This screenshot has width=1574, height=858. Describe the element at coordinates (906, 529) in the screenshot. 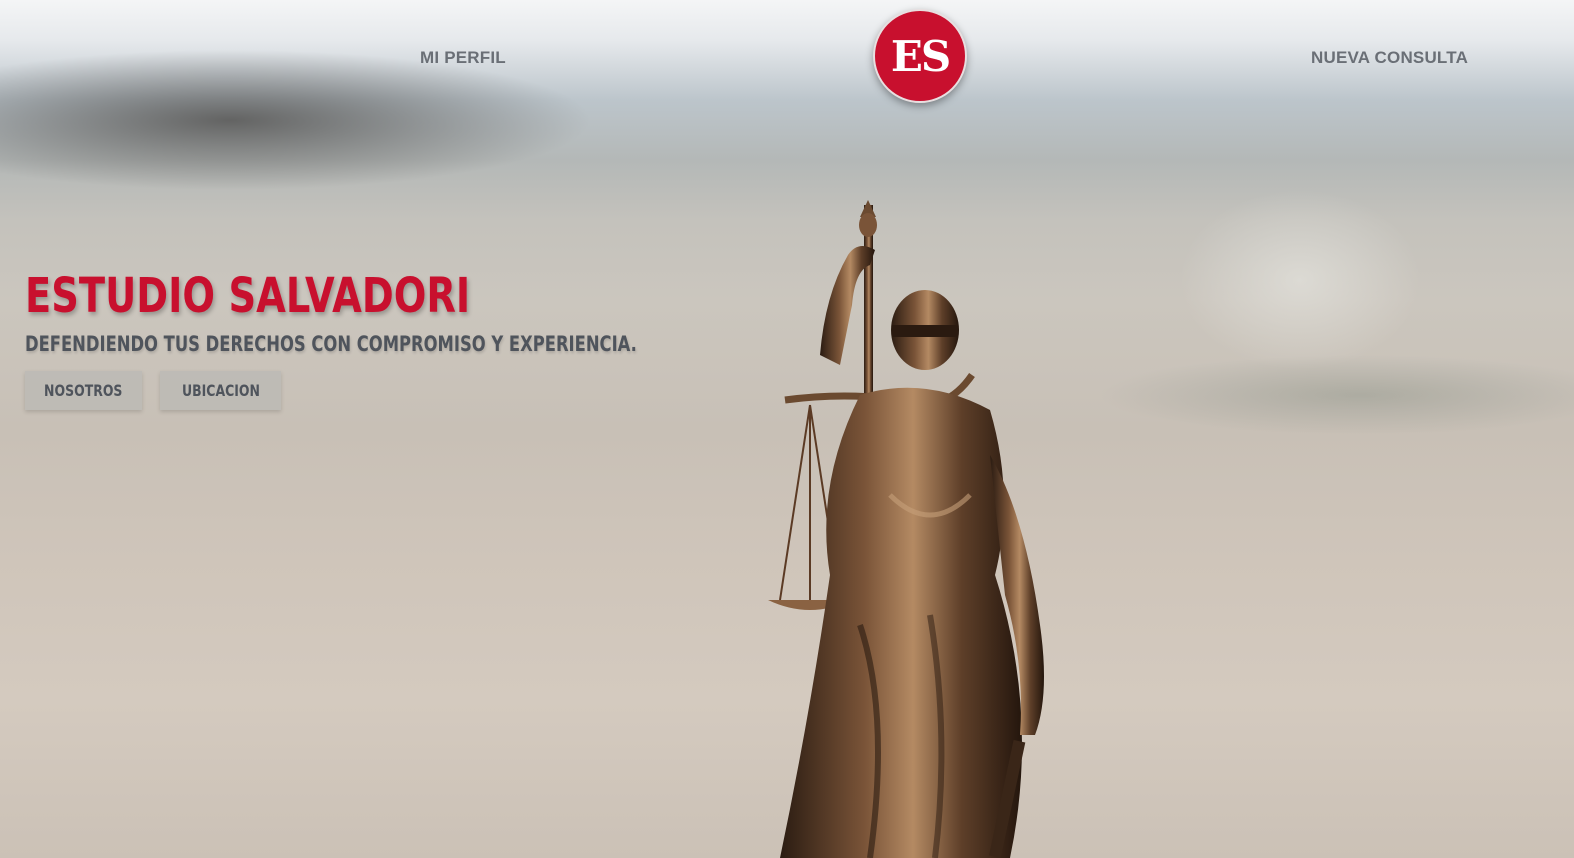

I see `lady-justice-statue-image` at that location.